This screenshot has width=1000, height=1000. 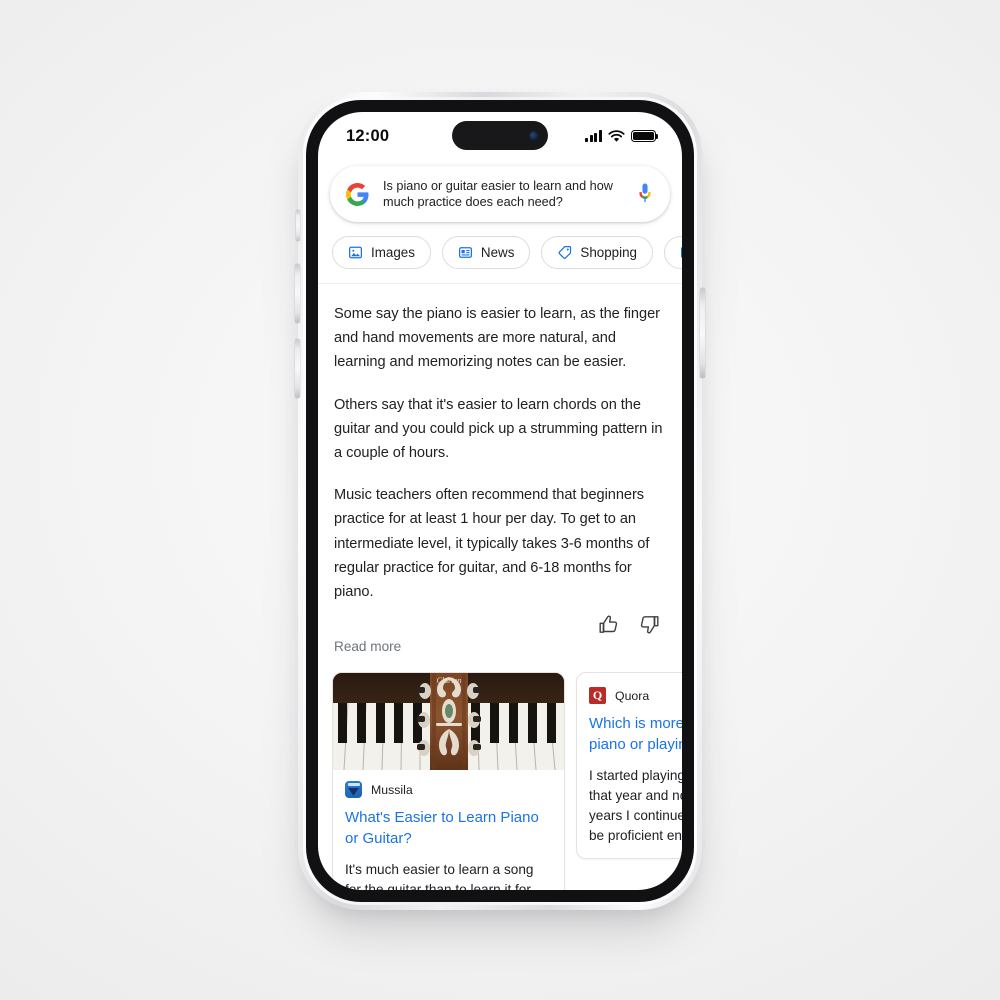 I want to click on quora-favicon: Q, so click(x=597, y=696).